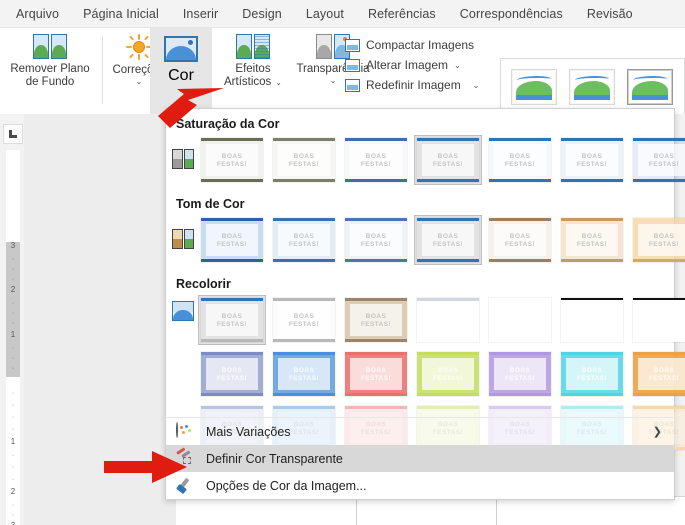 Image resolution: width=685 pixels, height=525 pixels. Describe the element at coordinates (181, 75) in the screenshot. I see `color-label: Cor` at that location.